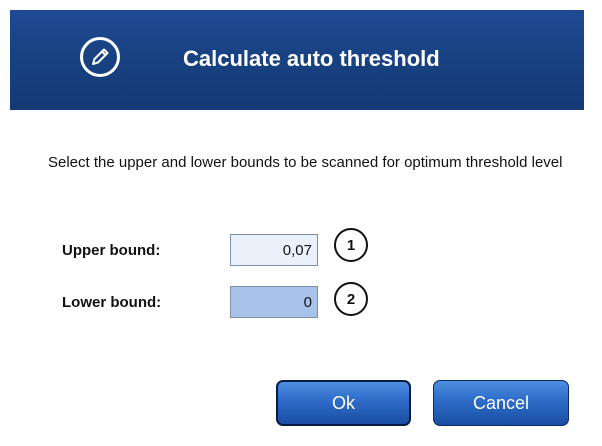 The width and height of the screenshot is (602, 446). What do you see at coordinates (274, 302) in the screenshot?
I see `lower-bound-input` at bounding box center [274, 302].